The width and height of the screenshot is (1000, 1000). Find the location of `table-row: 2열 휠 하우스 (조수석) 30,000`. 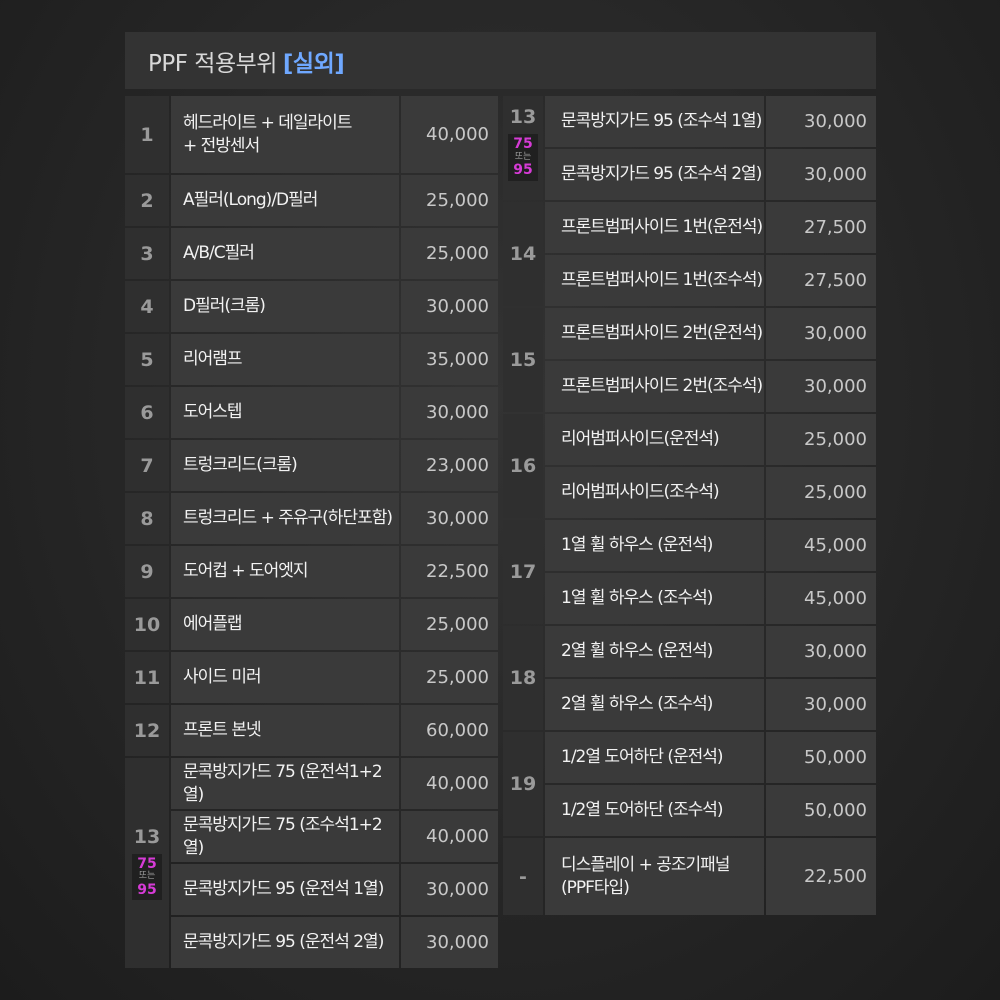

table-row: 2열 휠 하우스 (조수석) 30,000 is located at coordinates (710, 704).